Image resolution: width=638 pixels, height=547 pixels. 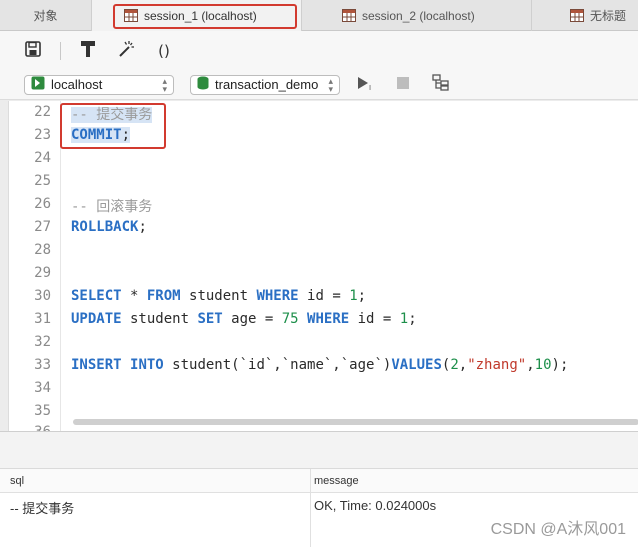 I want to click on explain-button, so click(x=441, y=85).